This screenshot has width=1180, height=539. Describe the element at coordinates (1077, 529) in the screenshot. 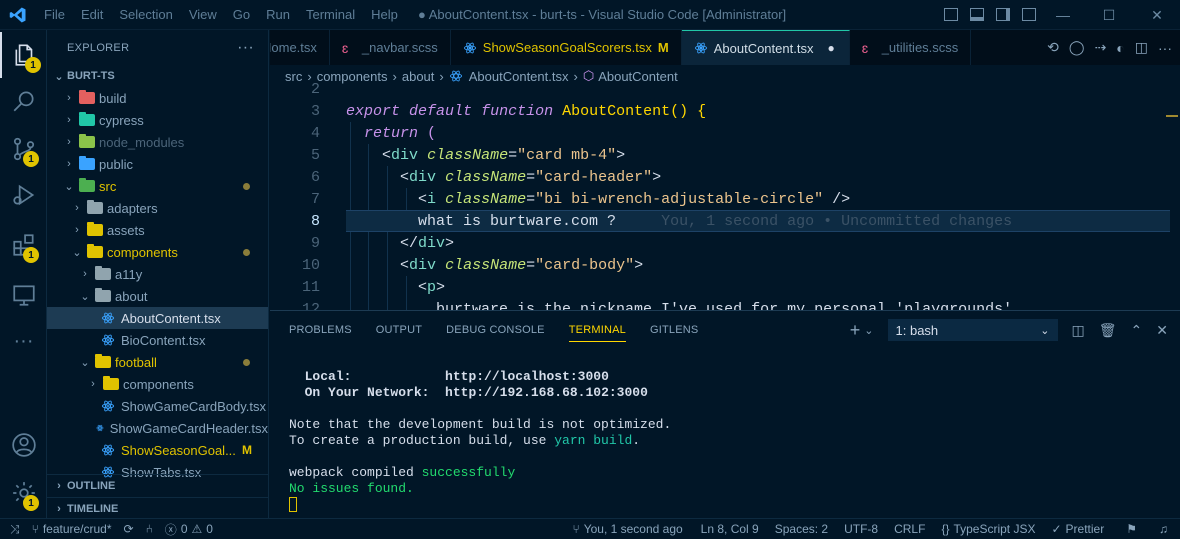

I see `formatter: ✓ Prettier` at that location.